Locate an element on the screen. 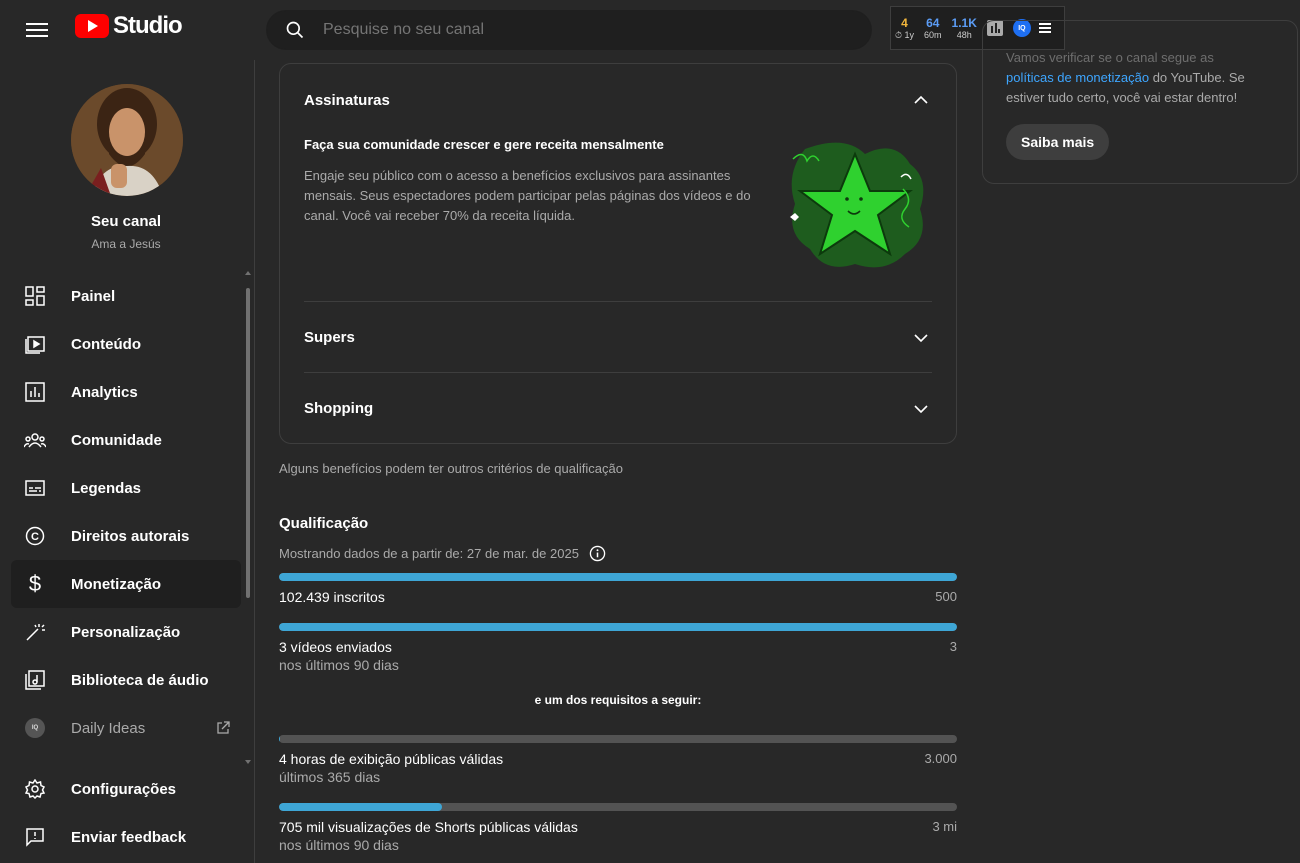 The height and width of the screenshot is (863, 1300). section-title-shopping: Shopping is located at coordinates (338, 408).